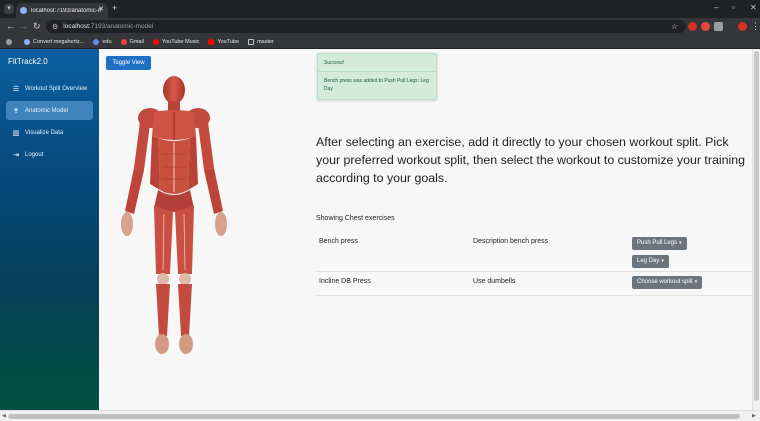 The width and height of the screenshot is (760, 421). What do you see at coordinates (213, 191) in the screenshot?
I see `right-forearm` at bounding box center [213, 191].